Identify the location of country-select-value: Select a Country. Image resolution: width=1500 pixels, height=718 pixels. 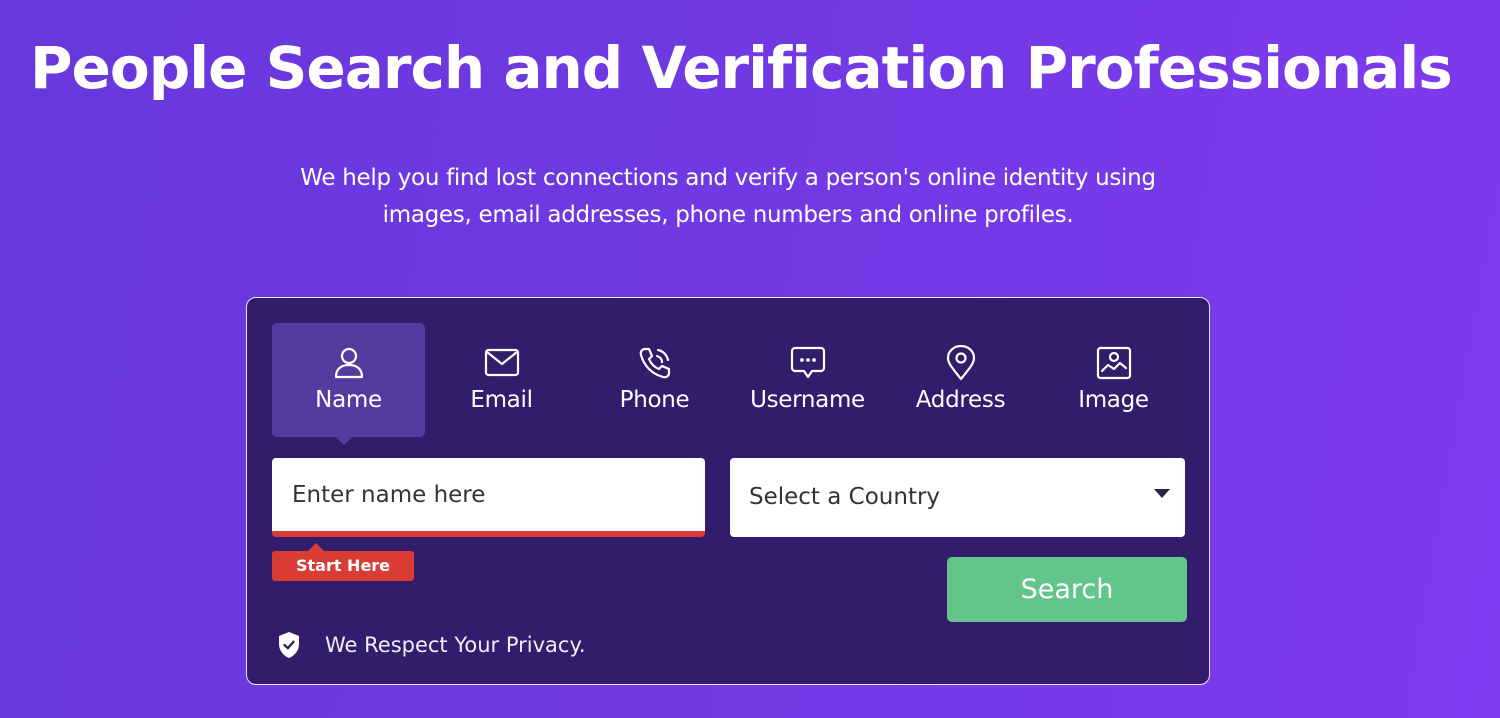
(845, 497).